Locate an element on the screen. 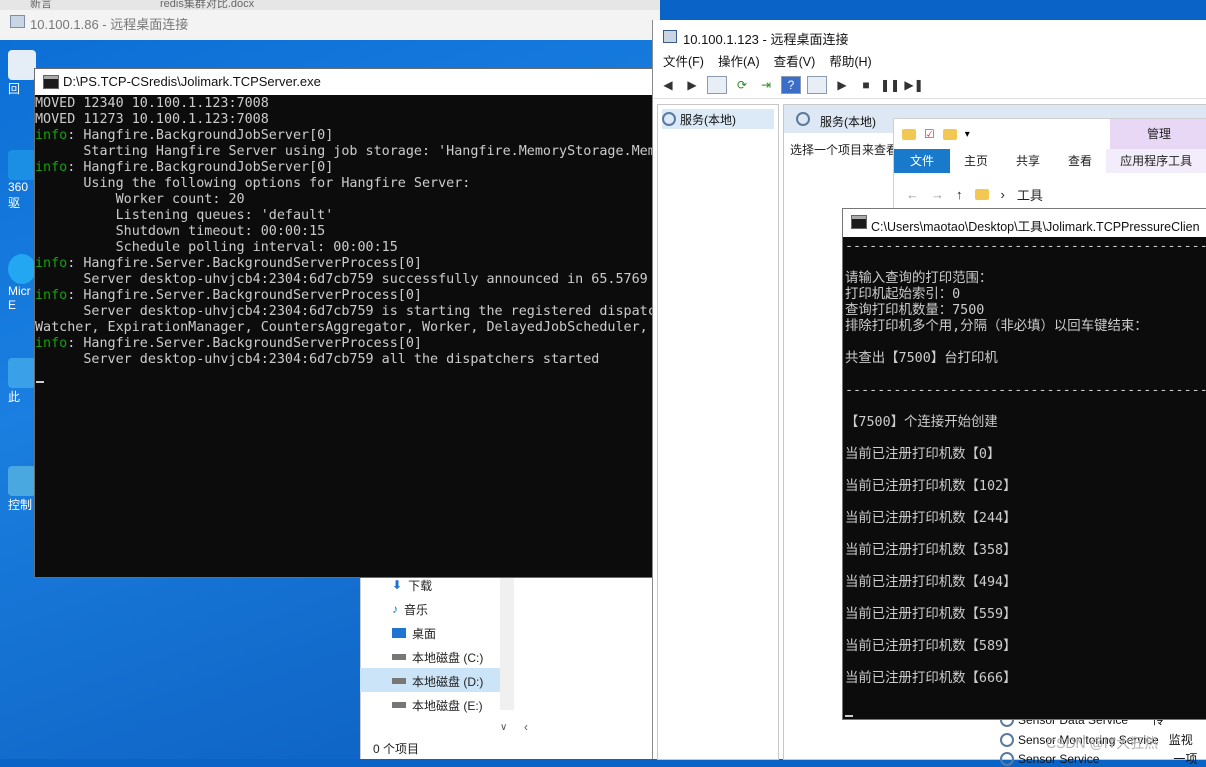 The height and width of the screenshot is (767, 1206). nav-item-desktop: 桌面 is located at coordinates (414, 633).